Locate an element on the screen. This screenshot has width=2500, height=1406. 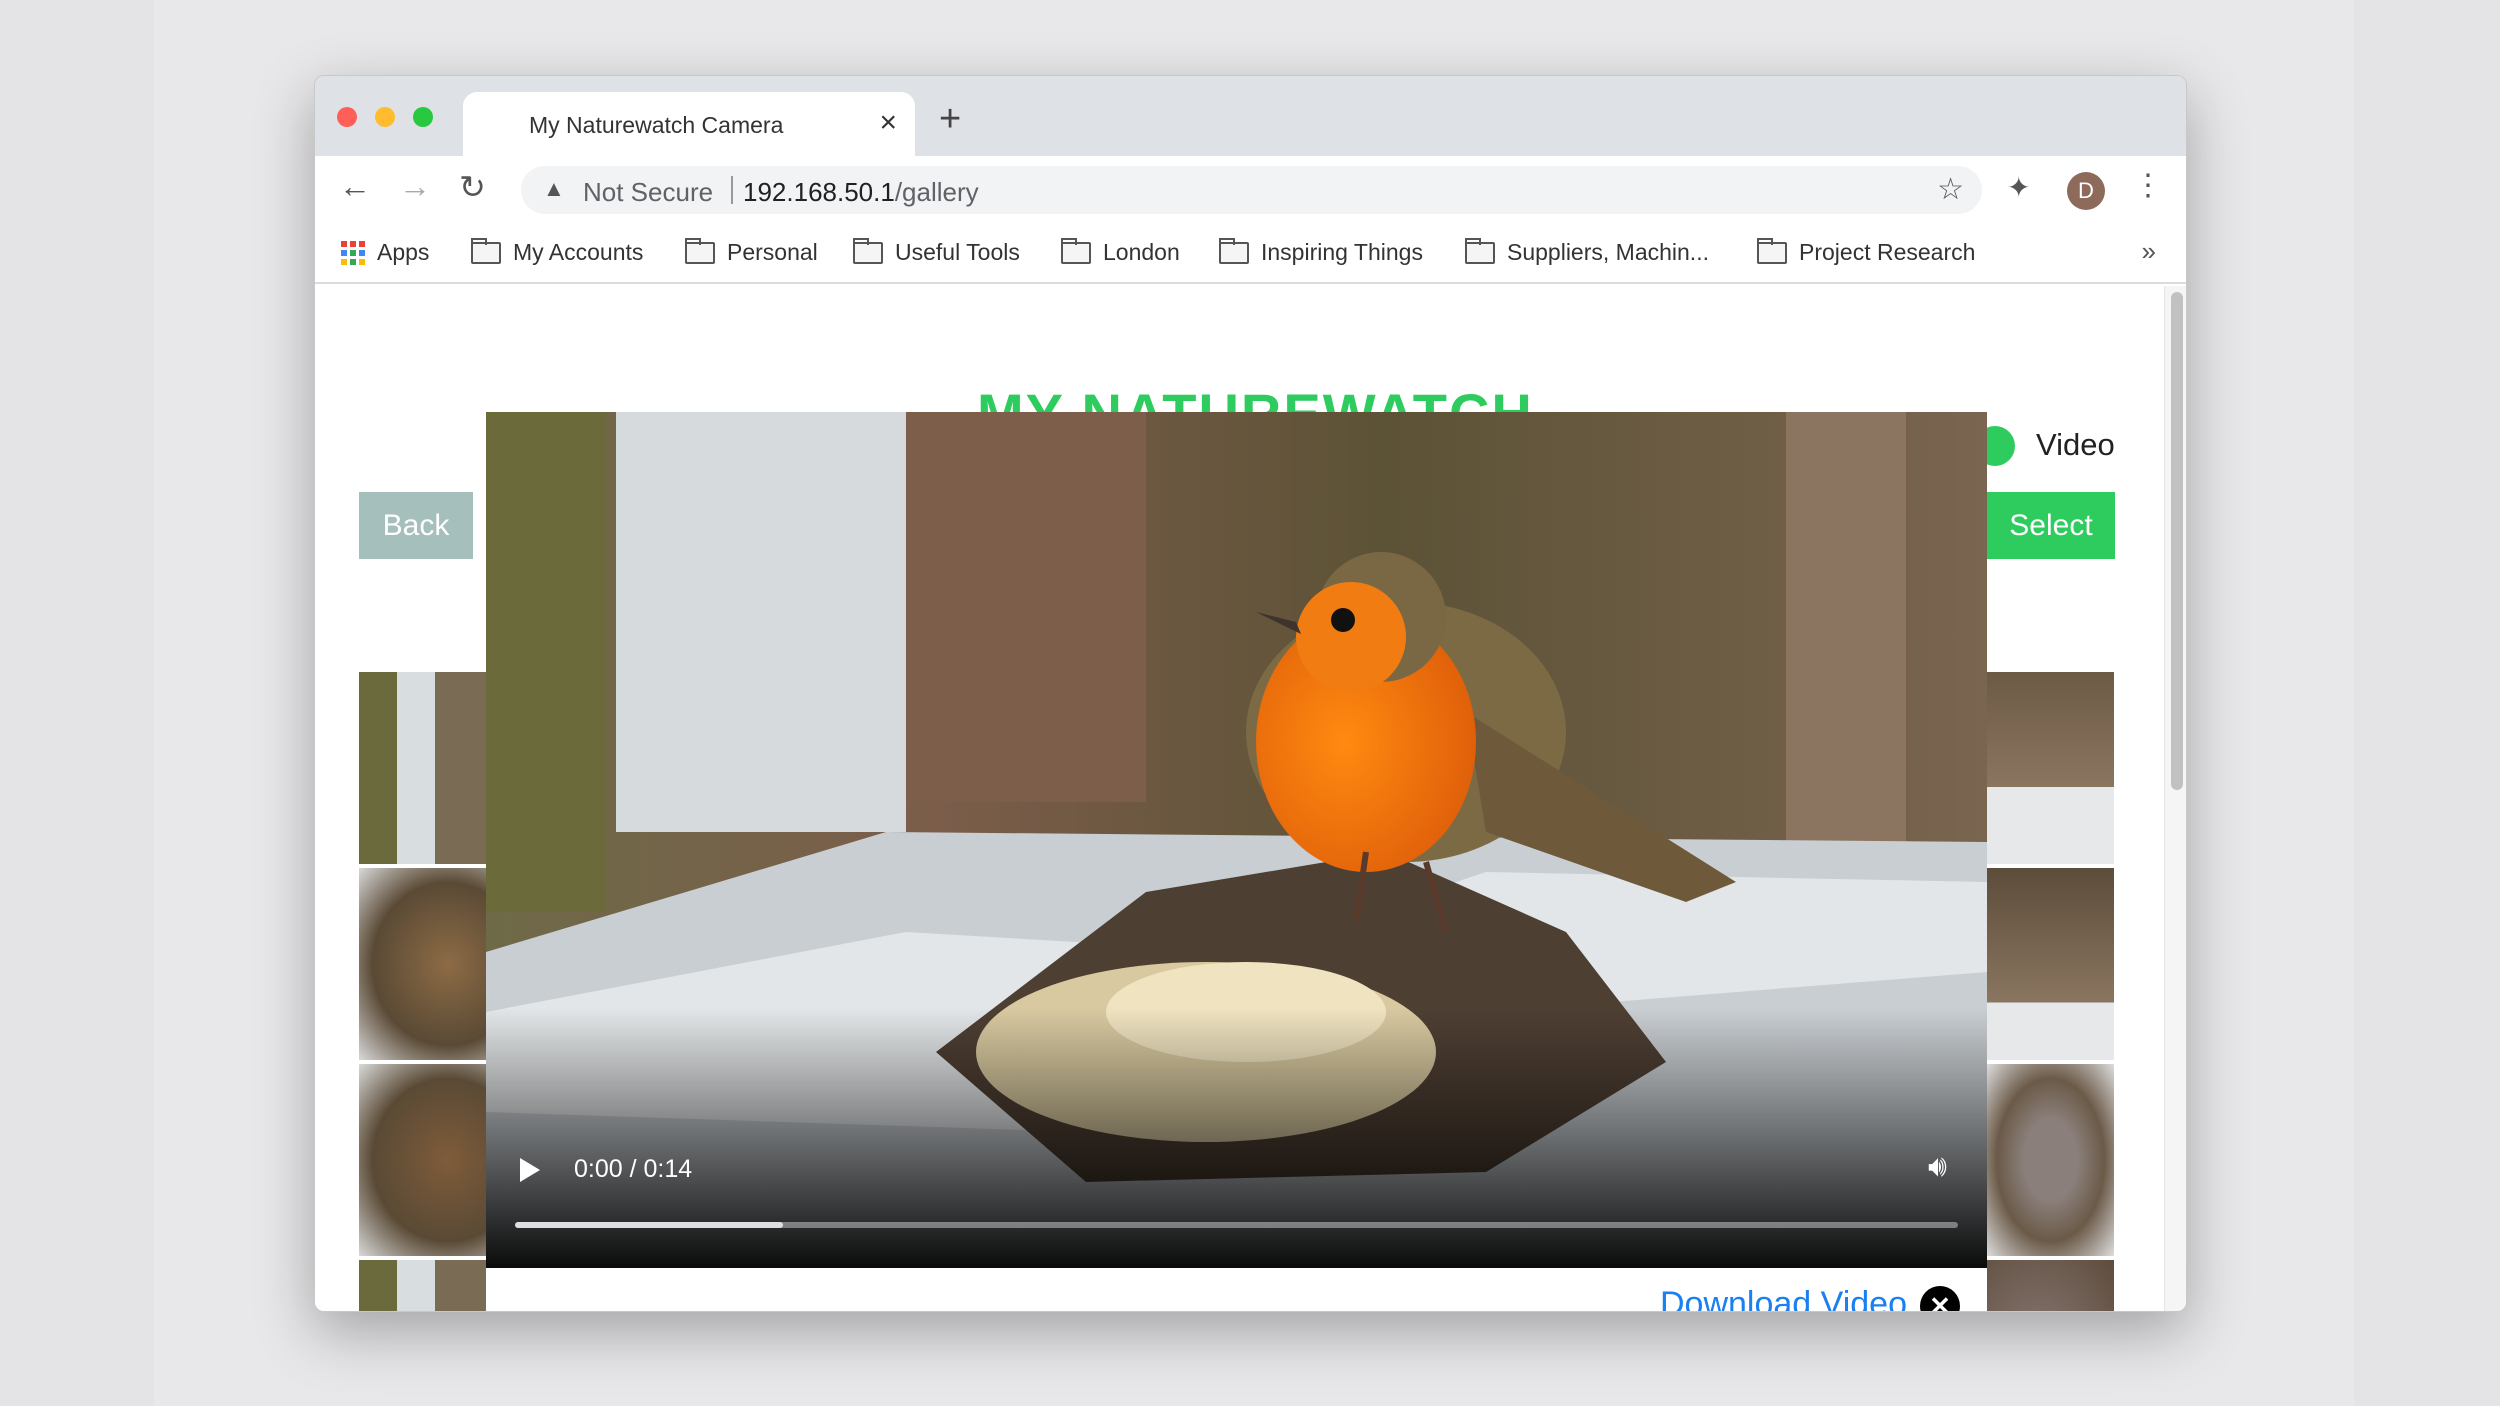
extensions-puzzle-icon: ✦ is located at coordinates (2018, 187).